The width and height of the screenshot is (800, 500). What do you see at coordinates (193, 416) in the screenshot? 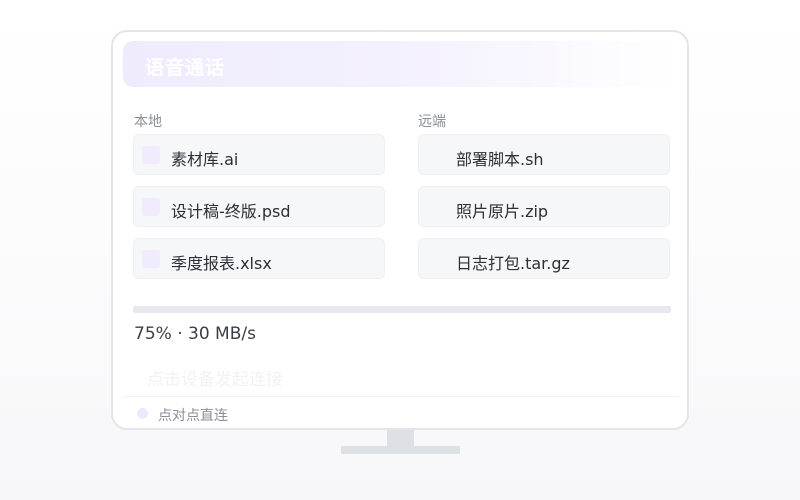
I see `connection-mode-label: 点对点直连` at bounding box center [193, 416].